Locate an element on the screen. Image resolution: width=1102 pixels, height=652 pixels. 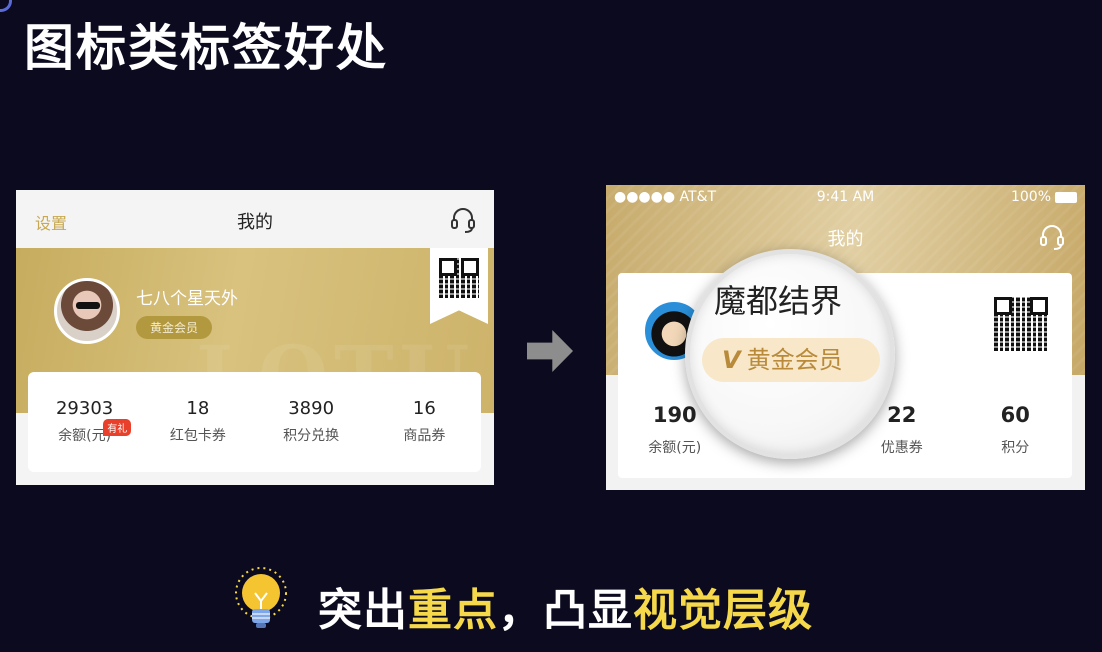
magnified-user-name: 魔都结界 is located at coordinates (778, 301).